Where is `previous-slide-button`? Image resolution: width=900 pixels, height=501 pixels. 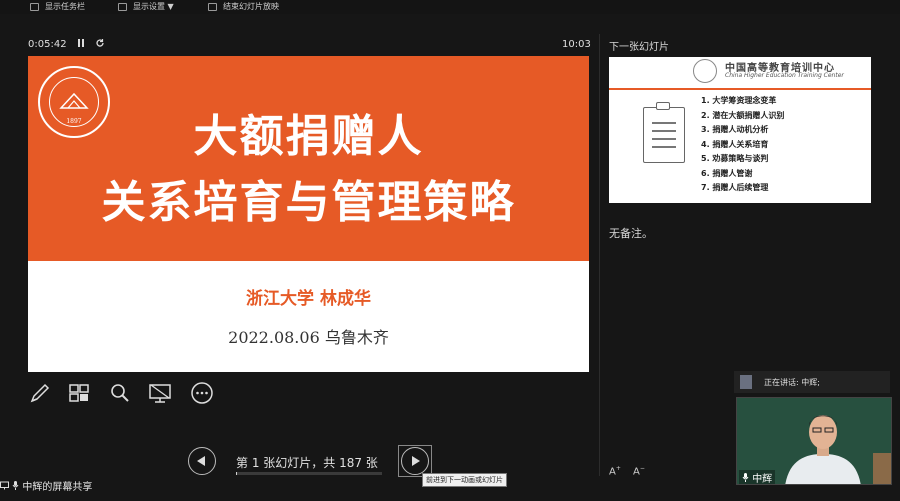 previous-slide-button is located at coordinates (202, 461).